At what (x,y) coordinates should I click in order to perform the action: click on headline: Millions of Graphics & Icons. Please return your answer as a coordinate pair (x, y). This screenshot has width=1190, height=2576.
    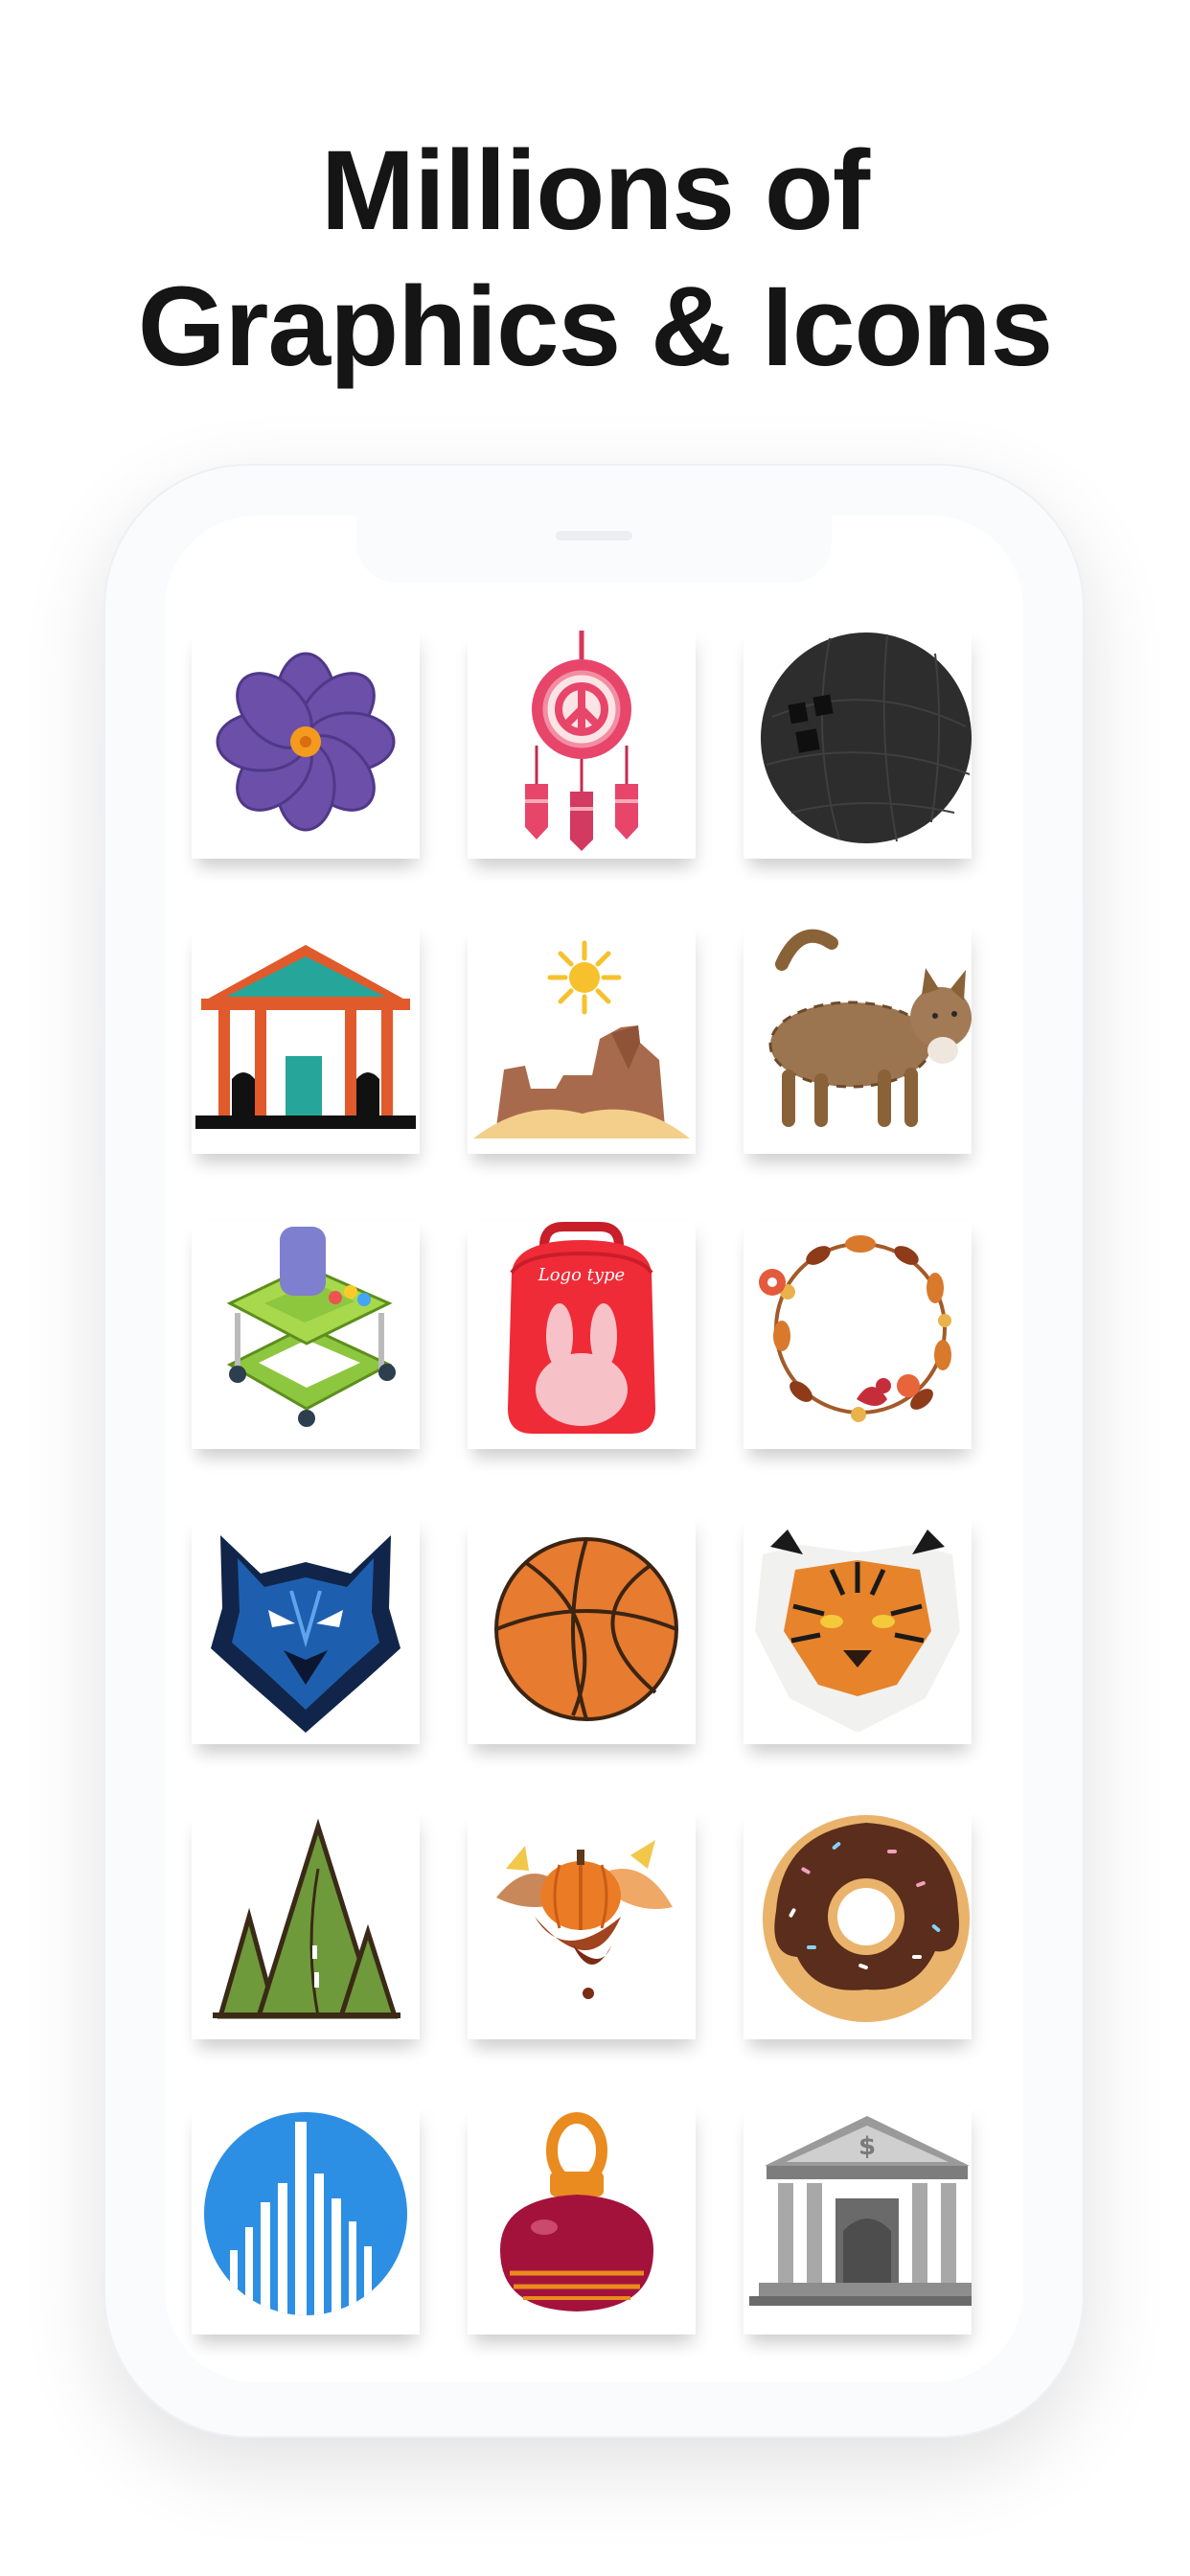
    Looking at the image, I should click on (595, 259).